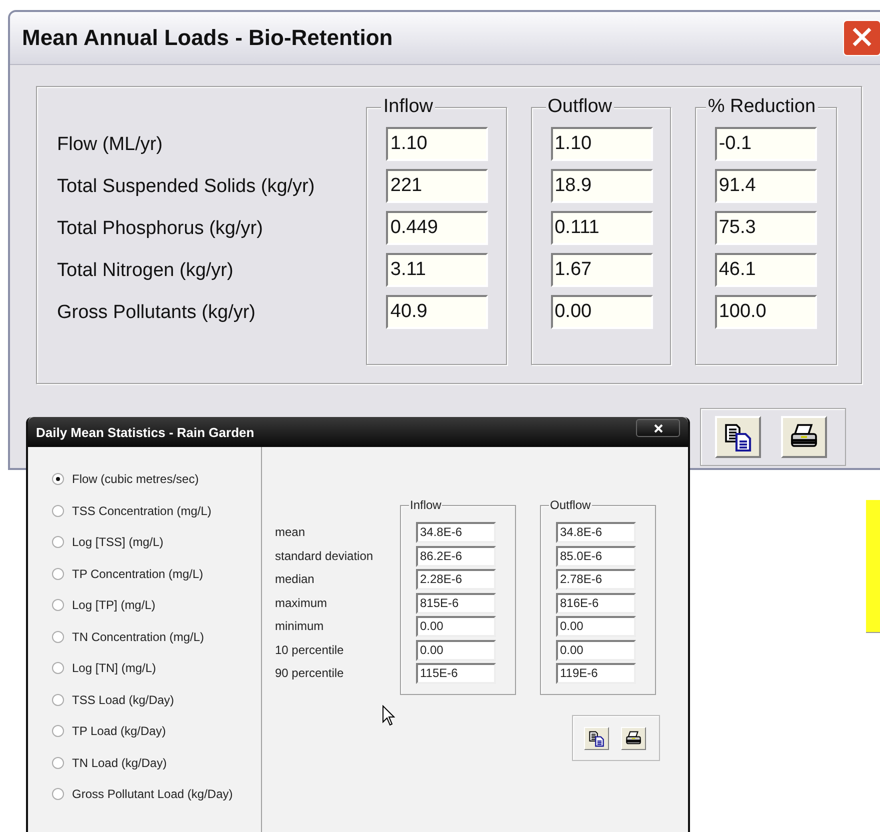  What do you see at coordinates (118, 542) in the screenshot?
I see `option-label: Log [TSS] (mg/L)` at bounding box center [118, 542].